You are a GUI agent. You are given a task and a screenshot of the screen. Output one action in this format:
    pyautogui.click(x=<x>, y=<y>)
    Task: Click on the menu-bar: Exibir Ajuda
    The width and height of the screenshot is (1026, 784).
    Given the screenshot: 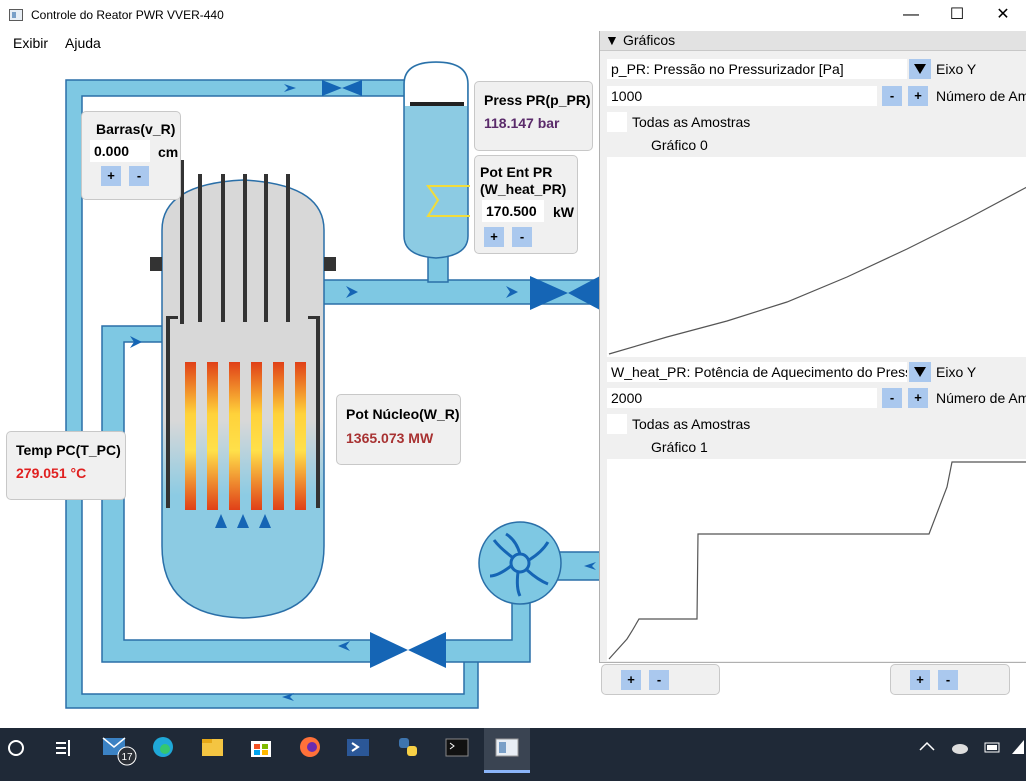 What is the action you would take?
    pyautogui.click(x=300, y=43)
    